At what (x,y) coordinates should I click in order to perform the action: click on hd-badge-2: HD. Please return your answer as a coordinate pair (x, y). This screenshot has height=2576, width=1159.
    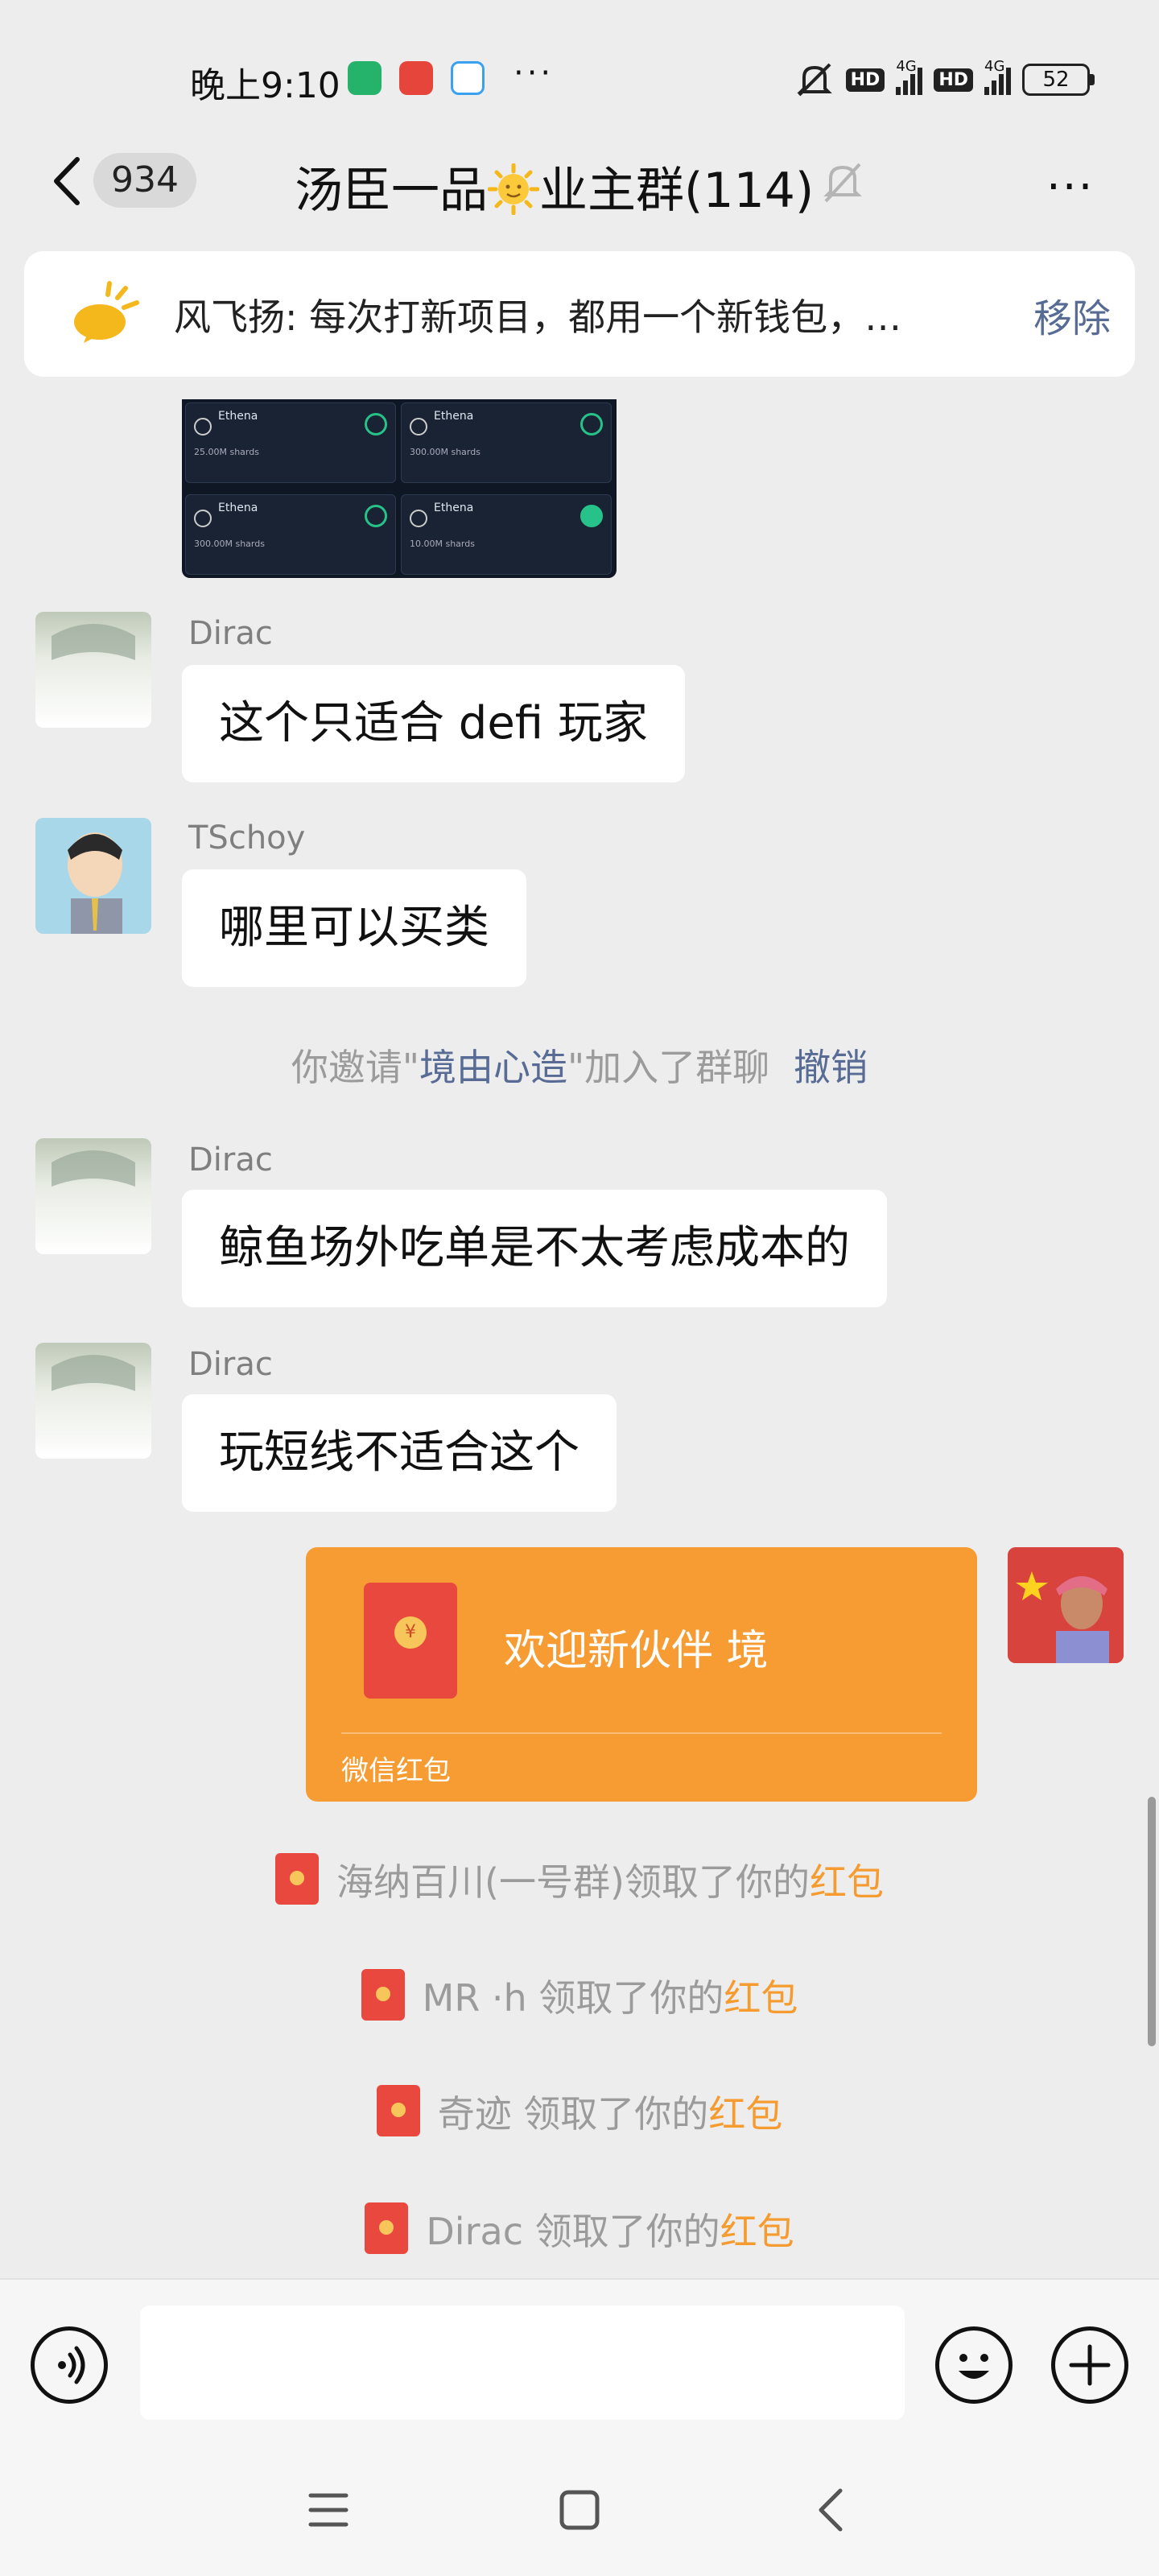
    Looking at the image, I should click on (953, 80).